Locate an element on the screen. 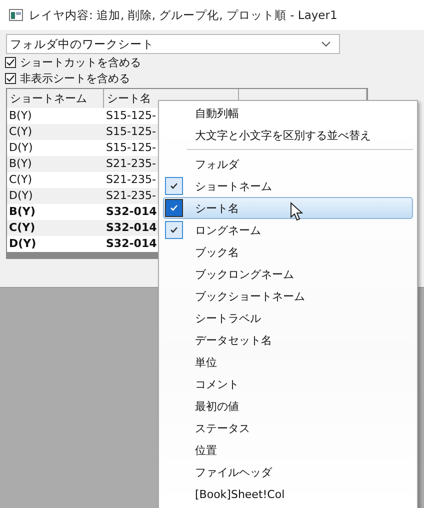 The height and width of the screenshot is (508, 424). cursor-icon is located at coordinates (296, 211).